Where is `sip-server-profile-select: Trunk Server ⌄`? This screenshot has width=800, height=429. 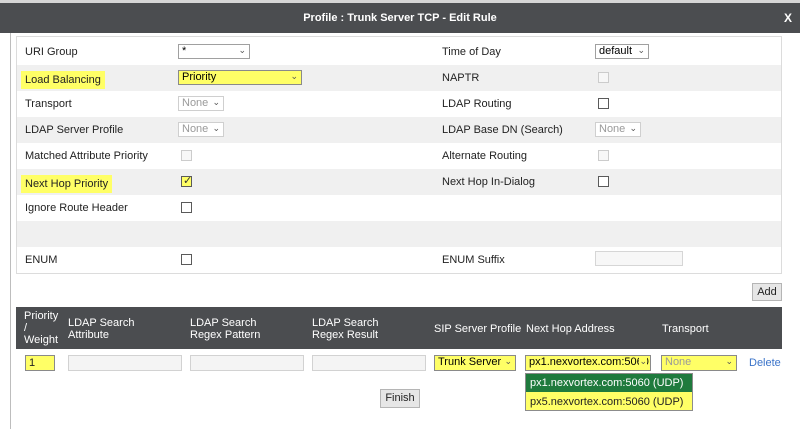
sip-server-profile-select: Trunk Server ⌄ is located at coordinates (475, 363).